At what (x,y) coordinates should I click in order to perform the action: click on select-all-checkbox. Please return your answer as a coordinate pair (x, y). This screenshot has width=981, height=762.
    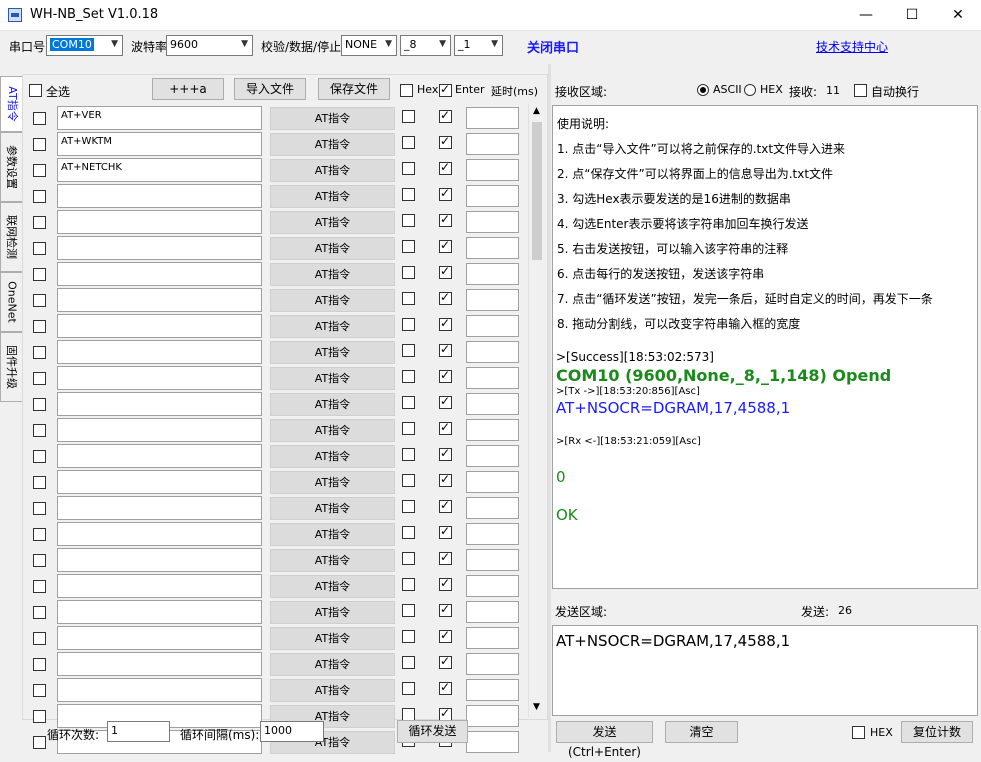
    Looking at the image, I should click on (35, 90).